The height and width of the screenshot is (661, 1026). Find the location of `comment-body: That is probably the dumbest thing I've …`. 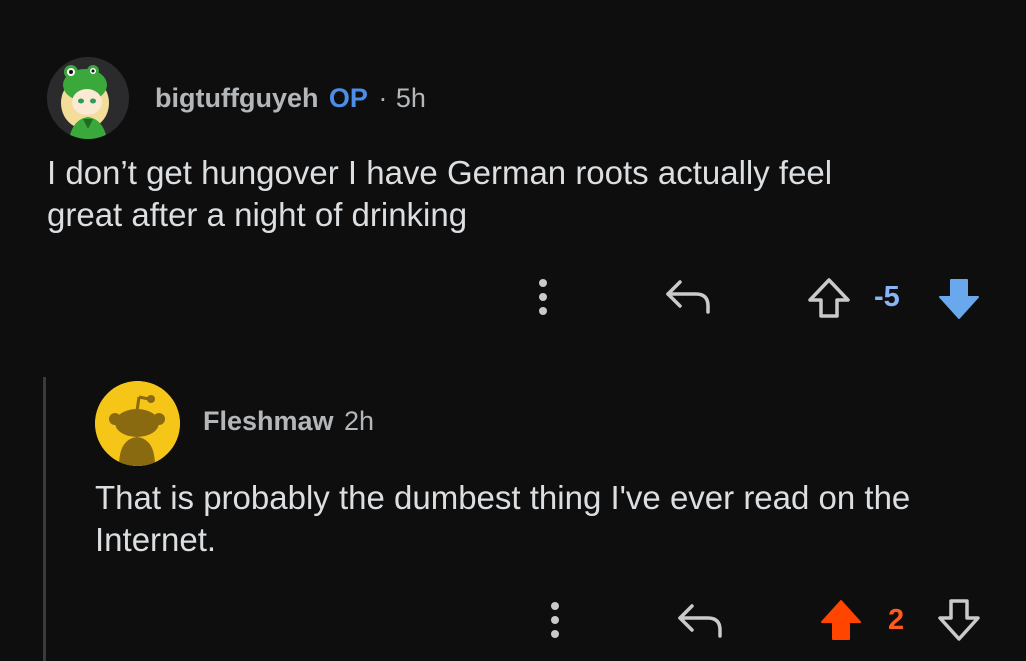

comment-body: That is probably the dumbest thing I've … is located at coordinates (550, 519).